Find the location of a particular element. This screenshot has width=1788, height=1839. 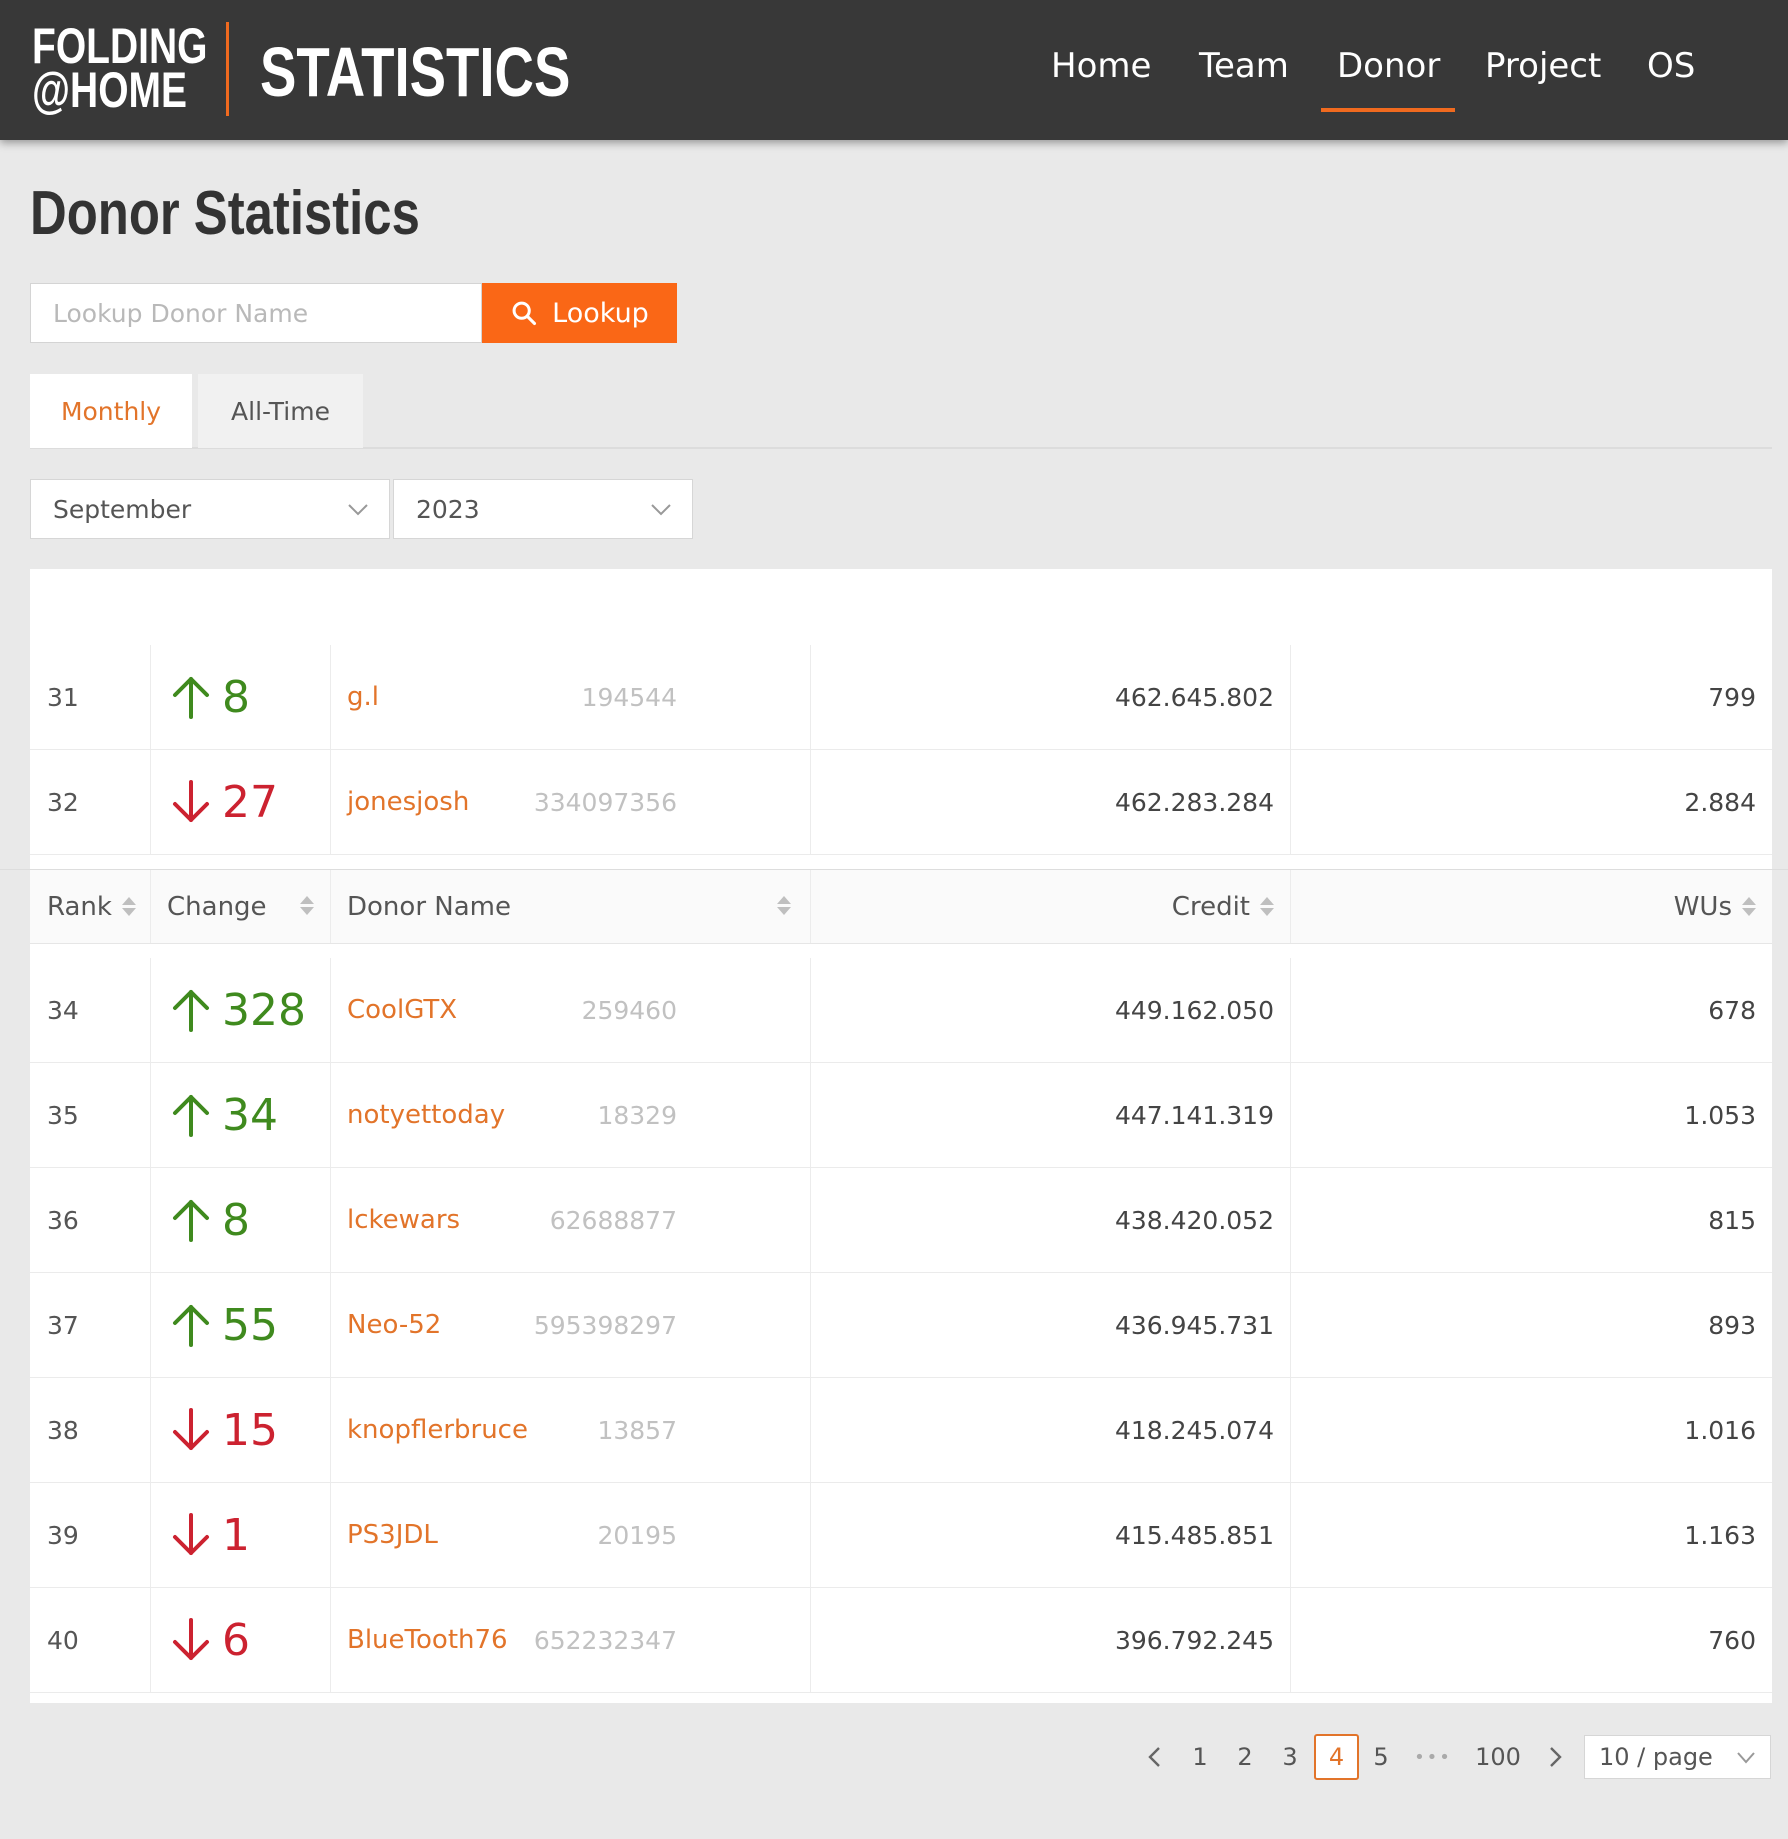

donor-name-link: g.l is located at coordinates (363, 697).